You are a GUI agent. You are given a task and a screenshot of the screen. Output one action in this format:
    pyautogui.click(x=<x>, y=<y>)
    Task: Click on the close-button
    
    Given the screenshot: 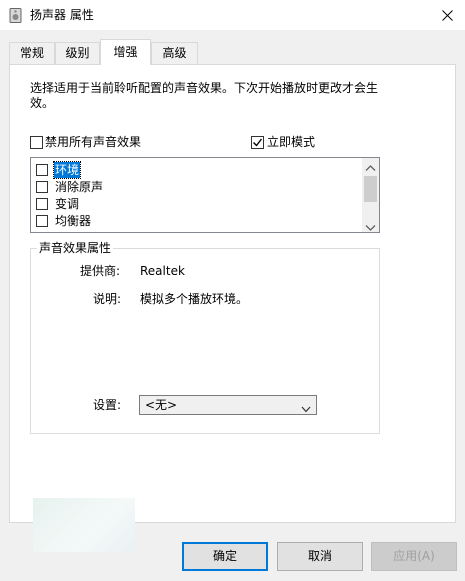 What is the action you would take?
    pyautogui.click(x=447, y=15)
    